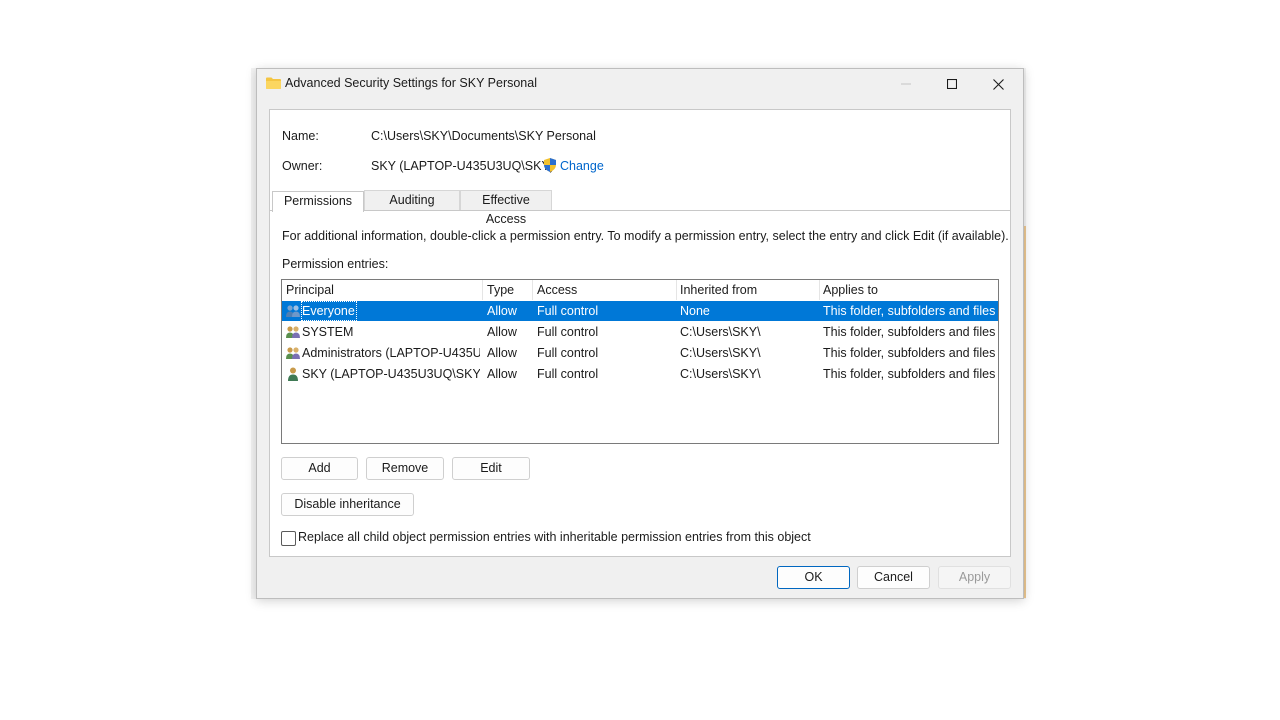 The image size is (1280, 720). What do you see at coordinates (813, 577) in the screenshot?
I see `ok-button: OK` at bounding box center [813, 577].